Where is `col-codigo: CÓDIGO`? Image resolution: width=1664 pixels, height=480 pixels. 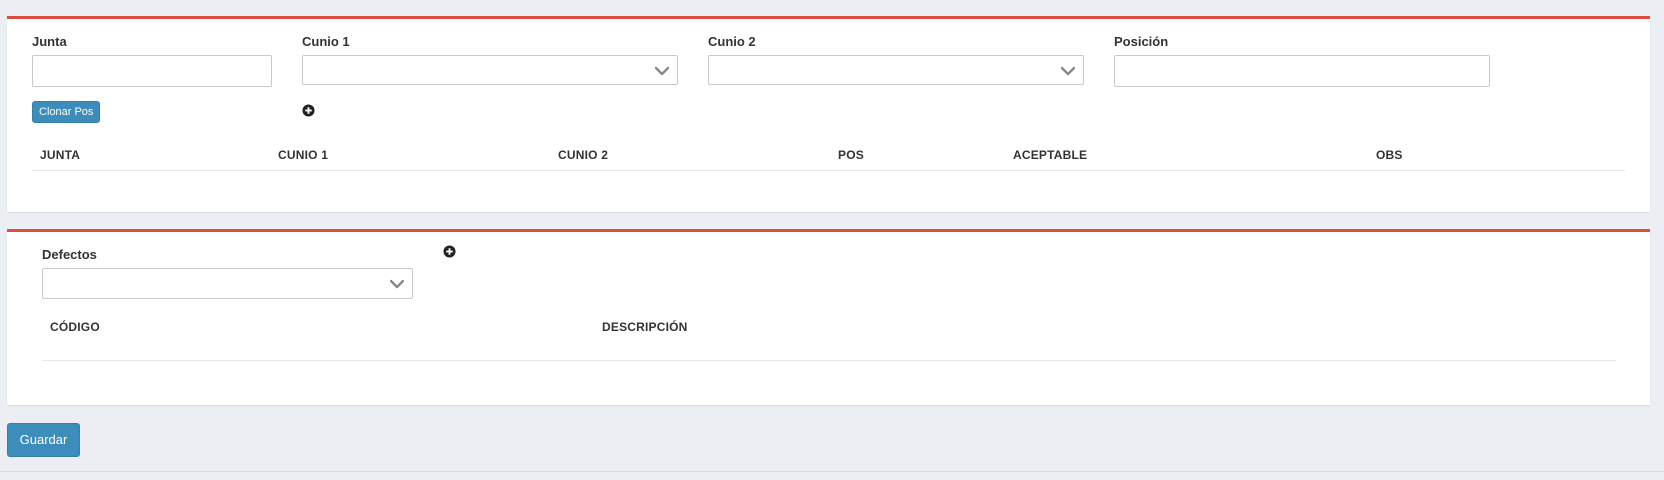
col-codigo: CÓDIGO is located at coordinates (75, 327).